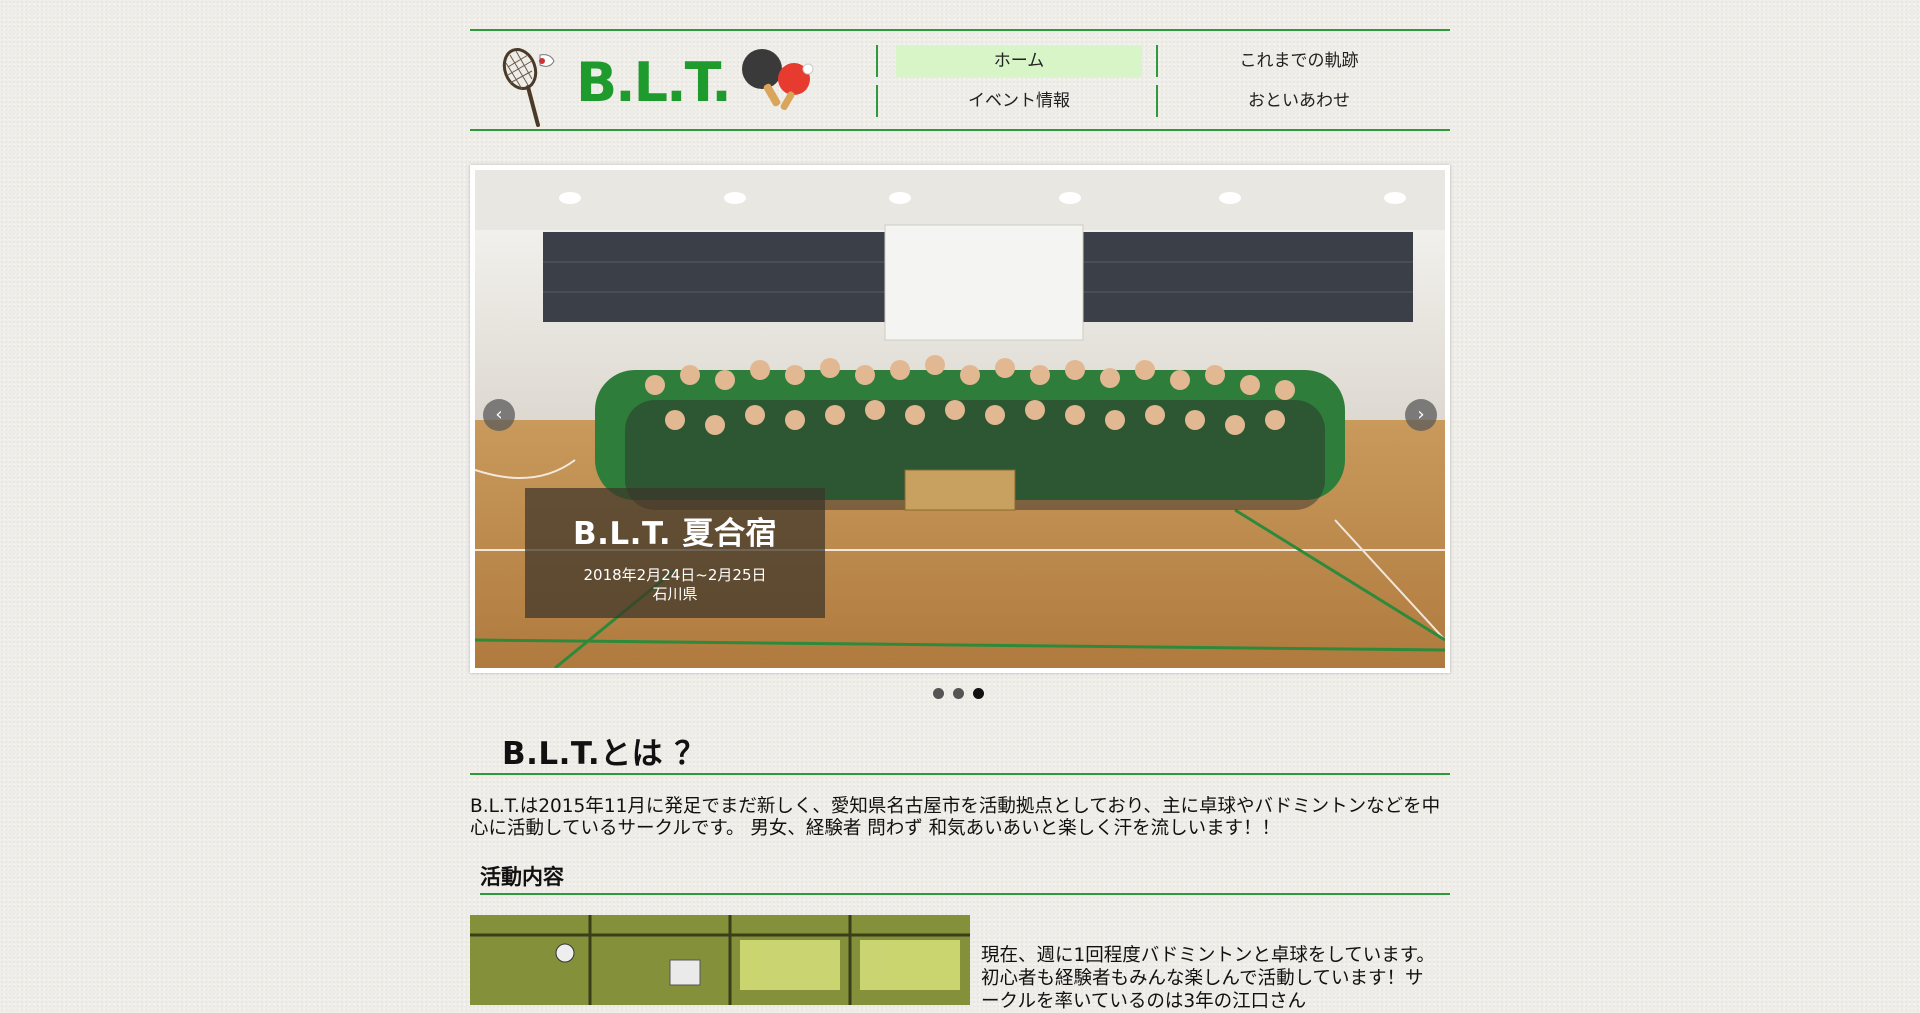 The image size is (1920, 1013). I want to click on chevron-right-icon: ›, so click(1421, 415).